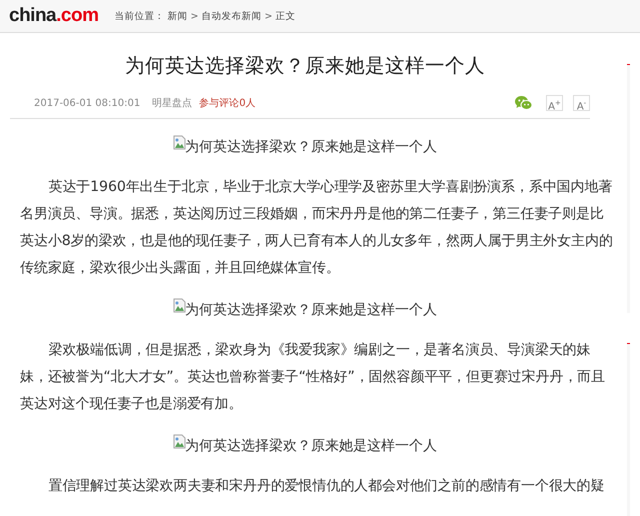 This screenshot has height=516, width=640. Describe the element at coordinates (231, 16) in the screenshot. I see `breadcrumb-link: 自动发布新闻` at that location.